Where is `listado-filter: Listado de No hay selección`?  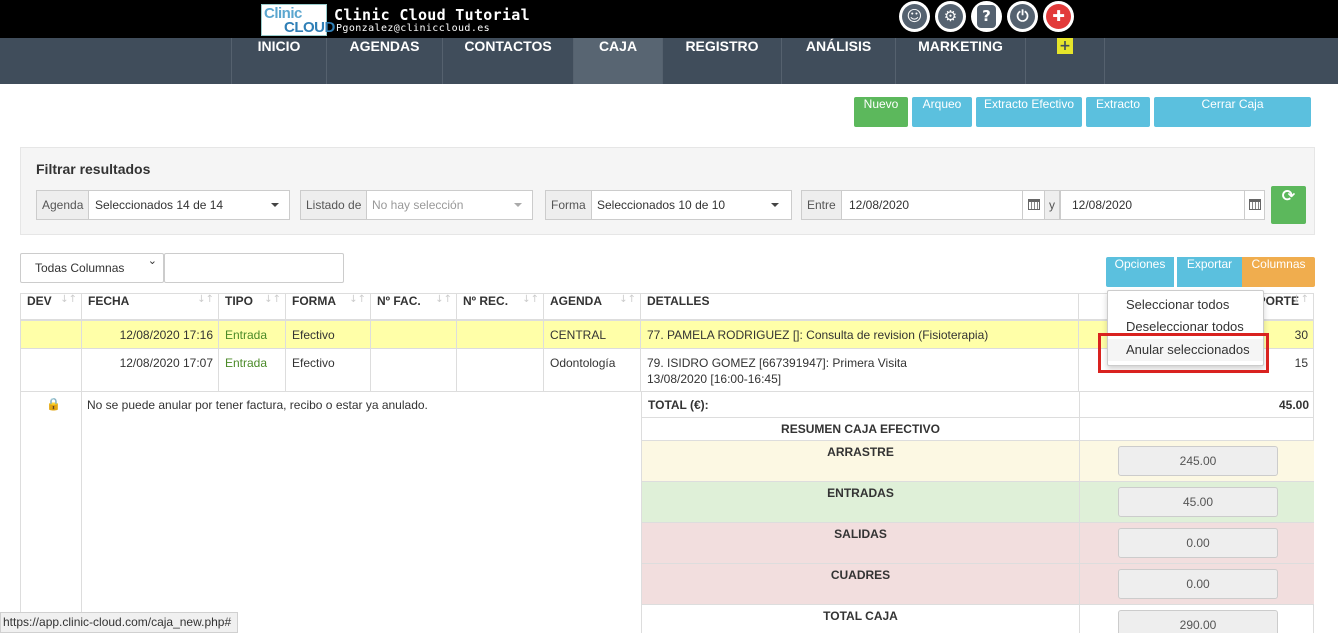 listado-filter: Listado de No hay selección is located at coordinates (416, 205).